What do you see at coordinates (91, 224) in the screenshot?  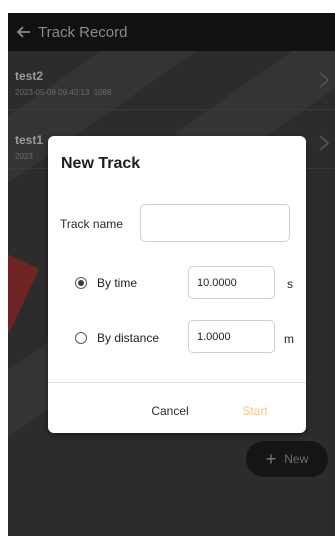 I see `track-name-label: Track name` at bounding box center [91, 224].